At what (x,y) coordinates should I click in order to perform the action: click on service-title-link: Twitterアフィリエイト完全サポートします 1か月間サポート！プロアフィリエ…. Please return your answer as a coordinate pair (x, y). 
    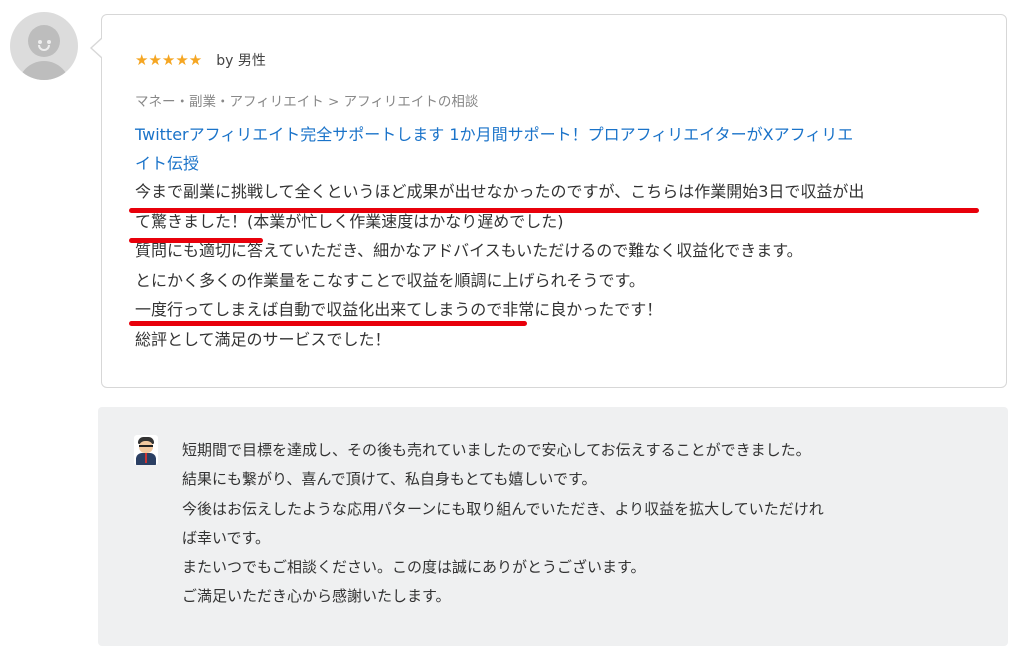
    Looking at the image, I should click on (560, 149).